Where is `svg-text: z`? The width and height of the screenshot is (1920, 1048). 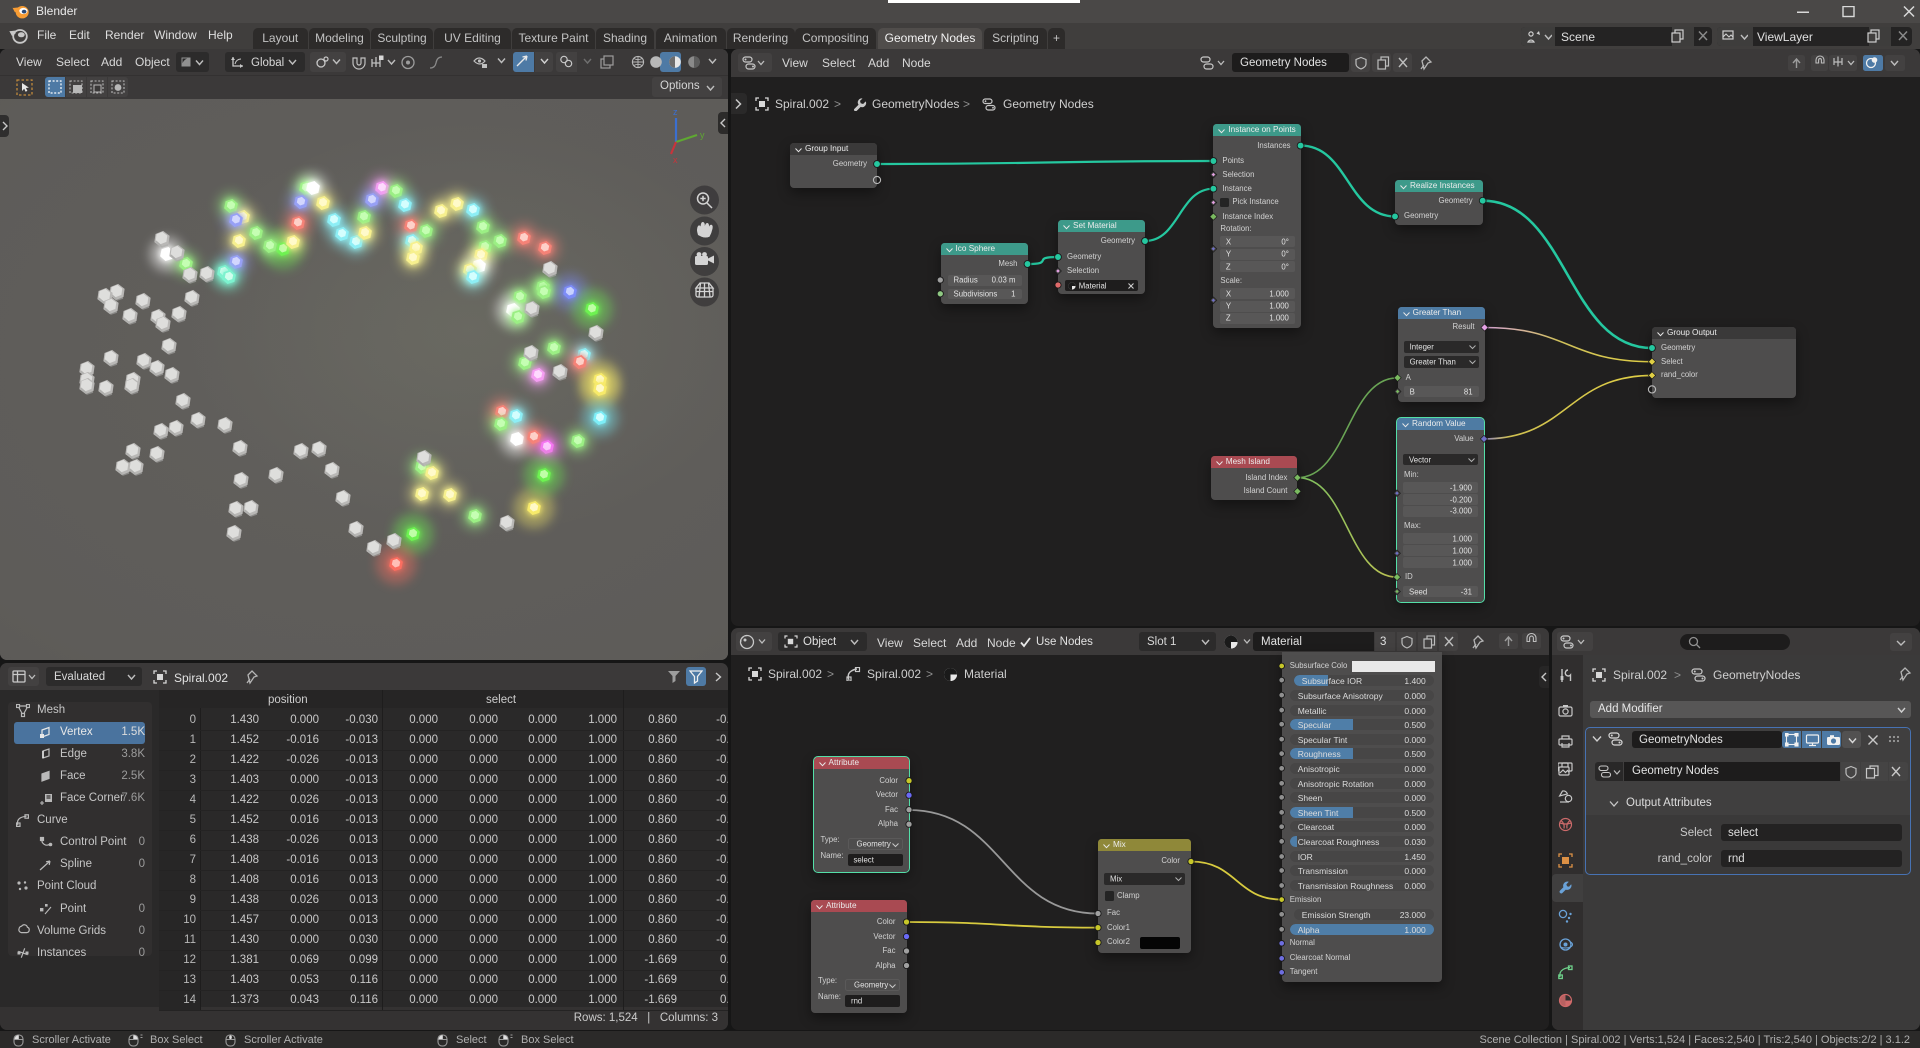
svg-text: z is located at coordinates (675, 112).